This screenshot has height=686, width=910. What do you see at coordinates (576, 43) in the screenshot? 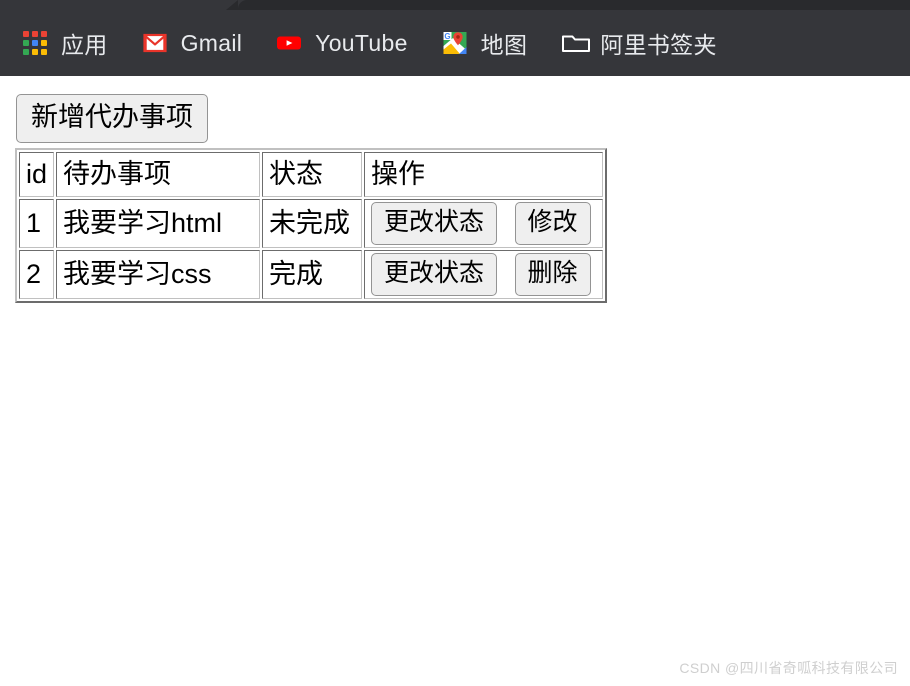
I see `folder-icon` at bounding box center [576, 43].